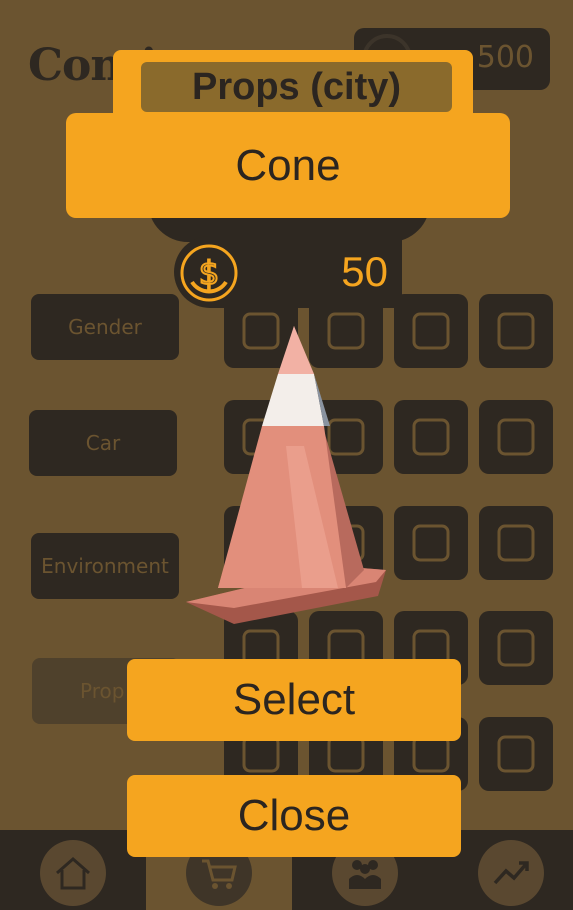 The image size is (573, 910). I want to click on close-button: Close, so click(294, 816).